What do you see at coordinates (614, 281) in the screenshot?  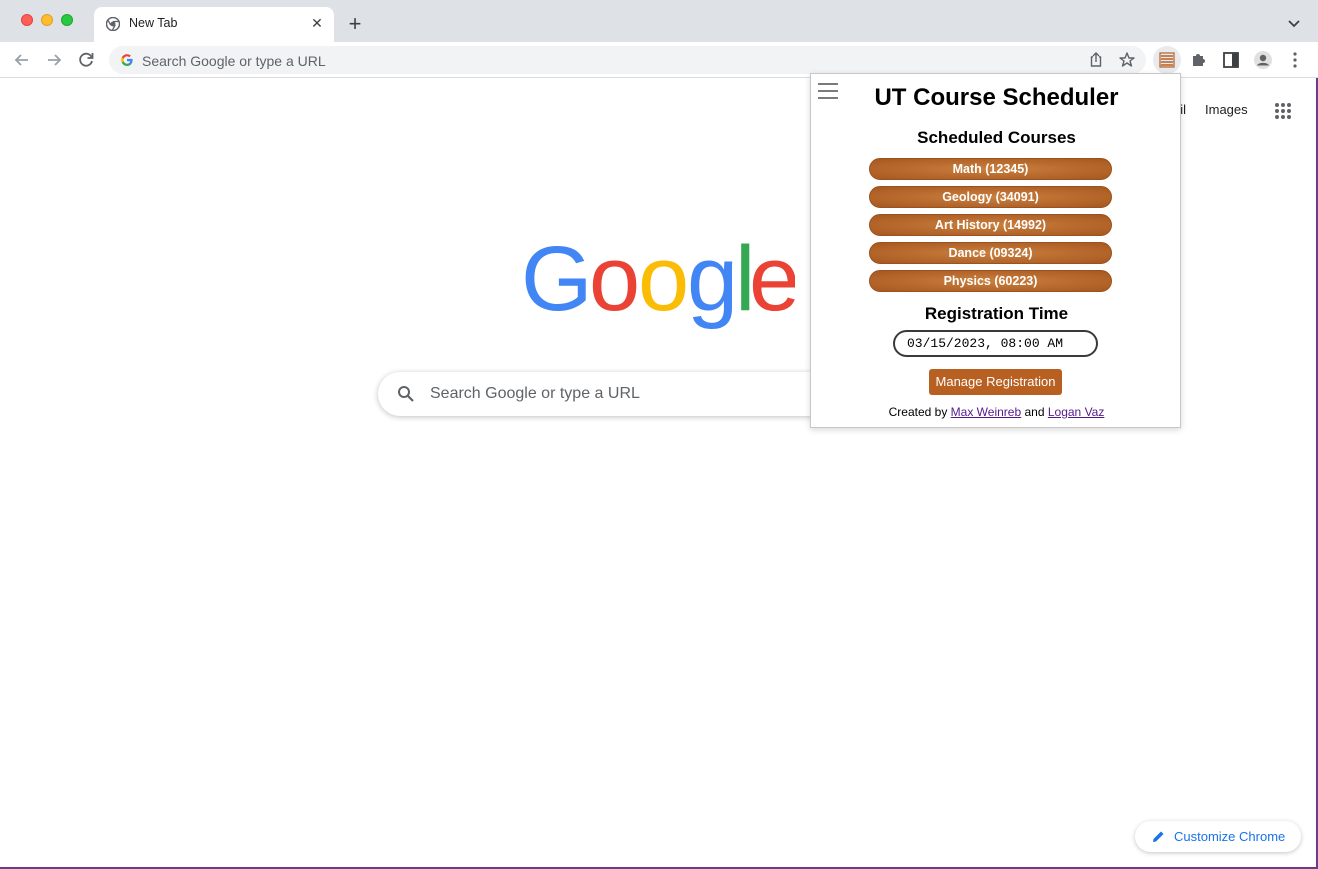 I see `logo-letter-o1: o` at bounding box center [614, 281].